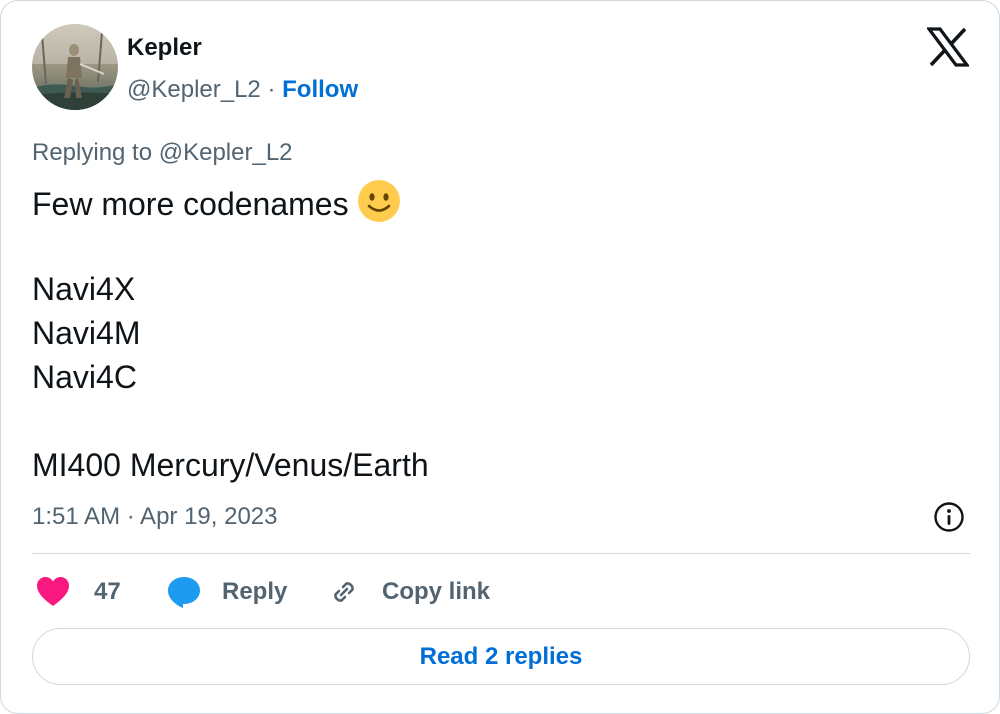 This screenshot has height=714, width=1000. I want to click on read-replies-label: Read 2 replies, so click(501, 656).